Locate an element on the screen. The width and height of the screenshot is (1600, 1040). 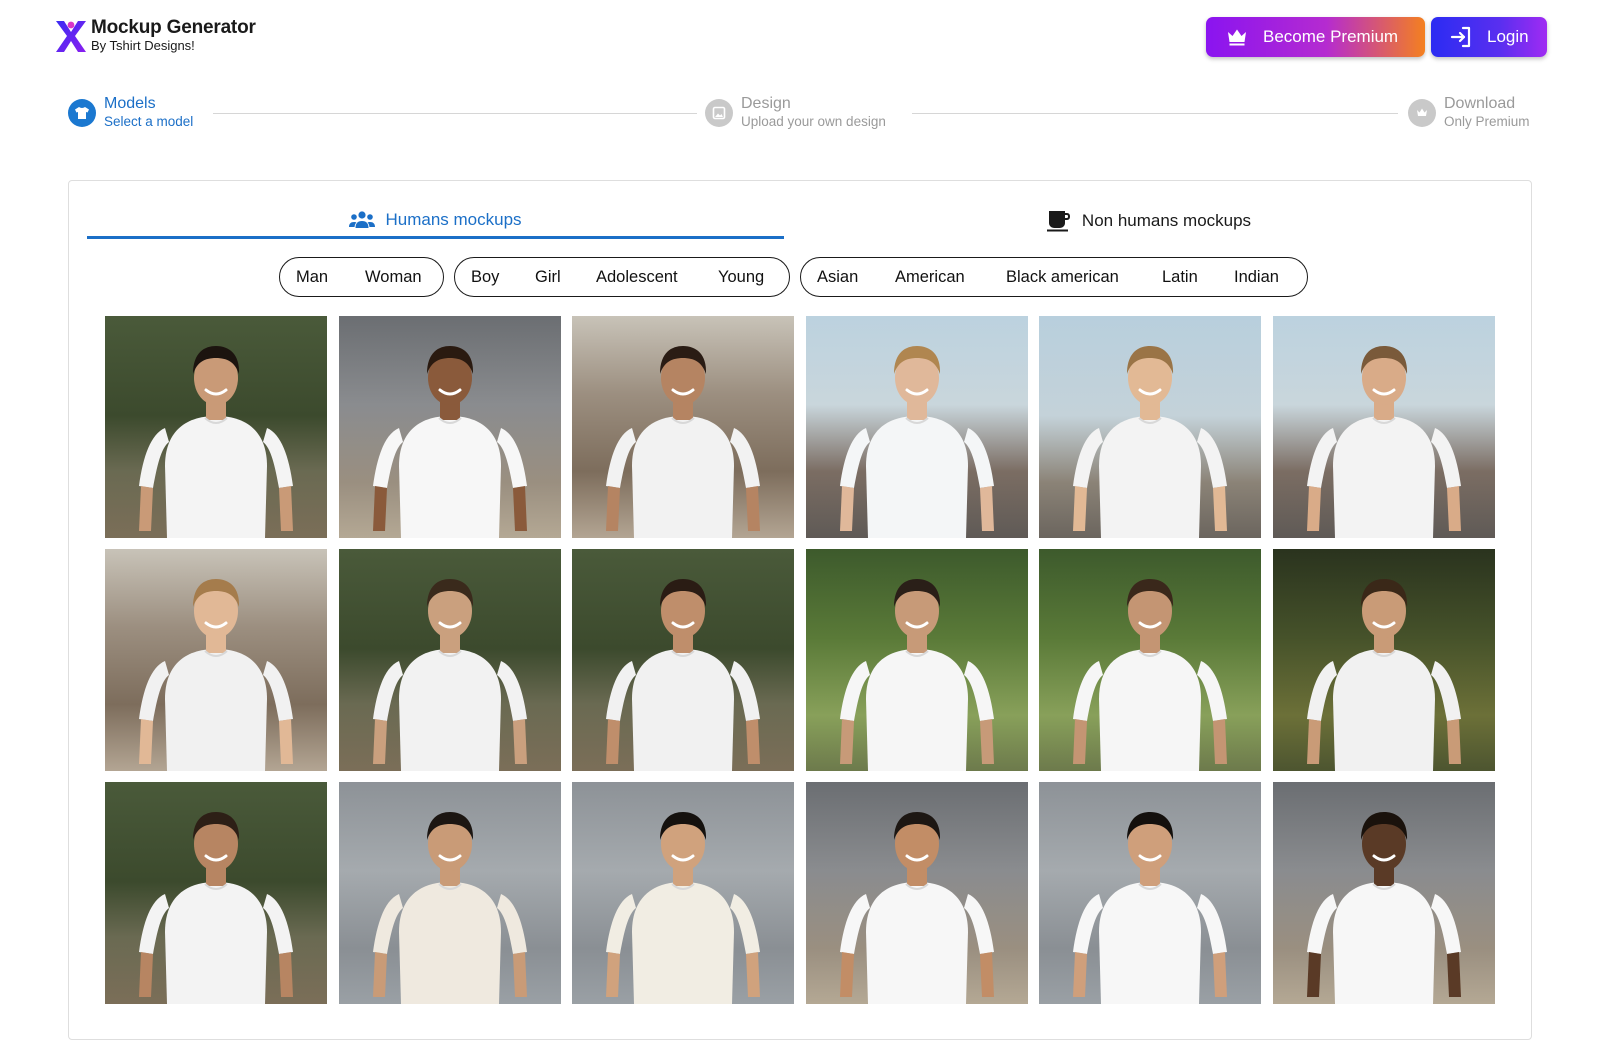
filter-woman: Woman is located at coordinates (393, 277).